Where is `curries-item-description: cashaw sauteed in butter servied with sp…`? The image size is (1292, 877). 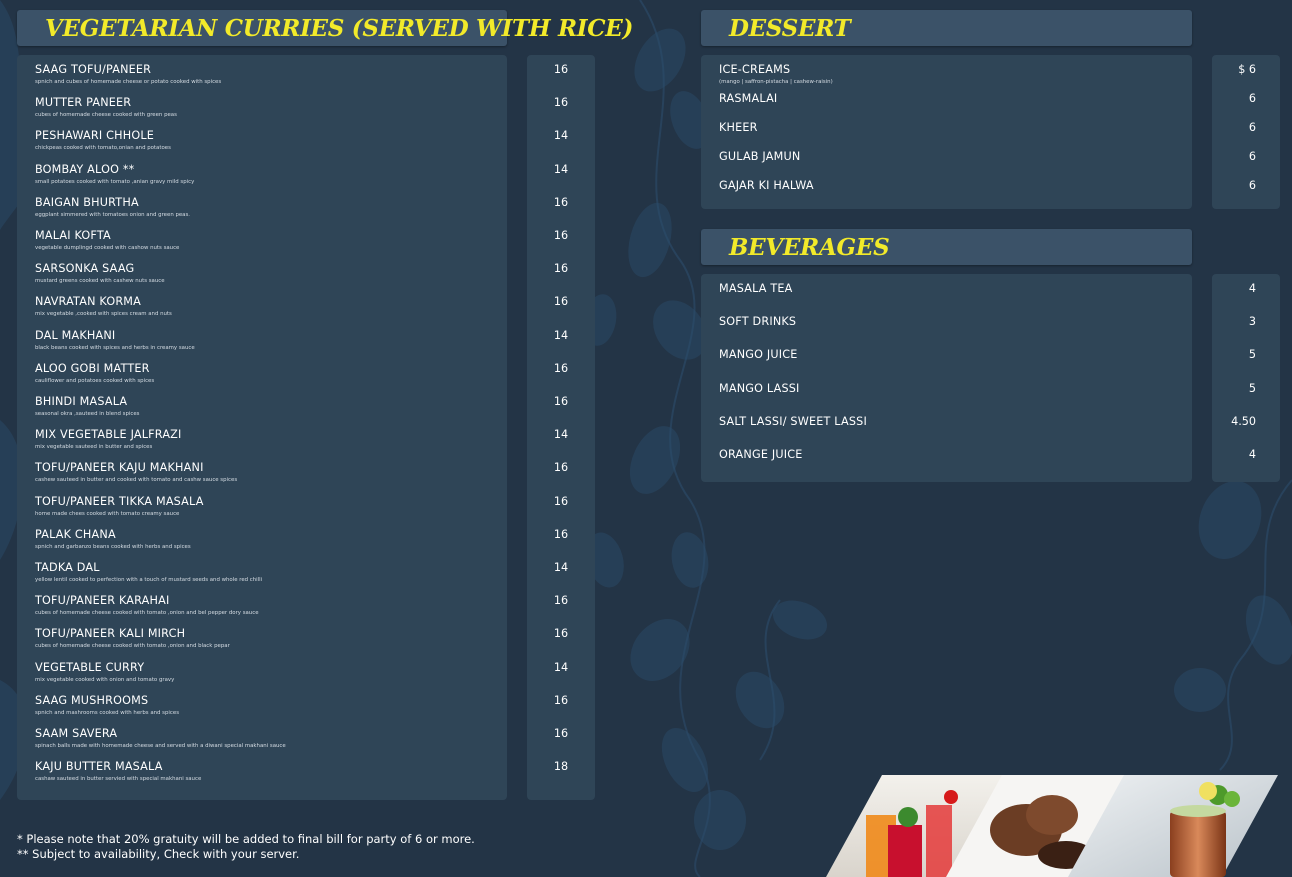
curries-item-description: cashaw sauteed in butter servied with sp… is located at coordinates (118, 779).